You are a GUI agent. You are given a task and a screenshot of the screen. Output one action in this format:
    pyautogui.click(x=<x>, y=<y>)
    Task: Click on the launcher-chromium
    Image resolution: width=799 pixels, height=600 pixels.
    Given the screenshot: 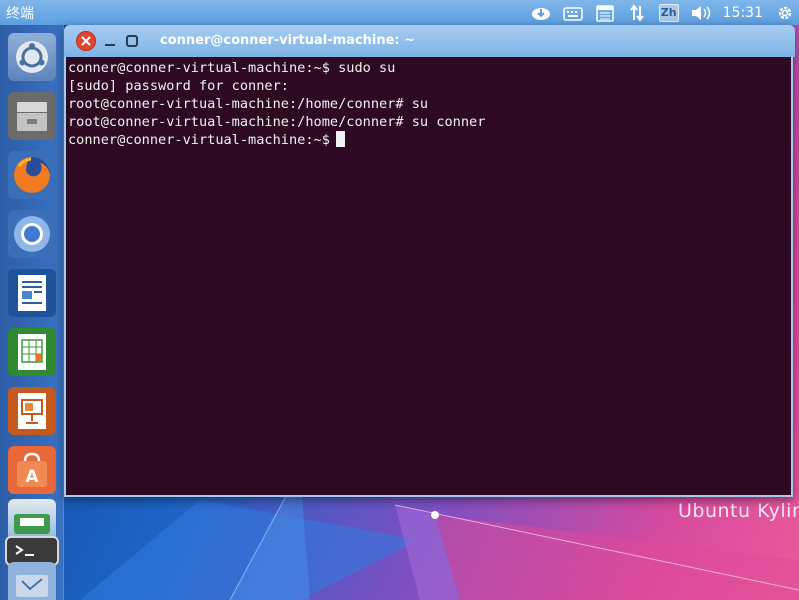 What is the action you would take?
    pyautogui.click(x=32, y=234)
    